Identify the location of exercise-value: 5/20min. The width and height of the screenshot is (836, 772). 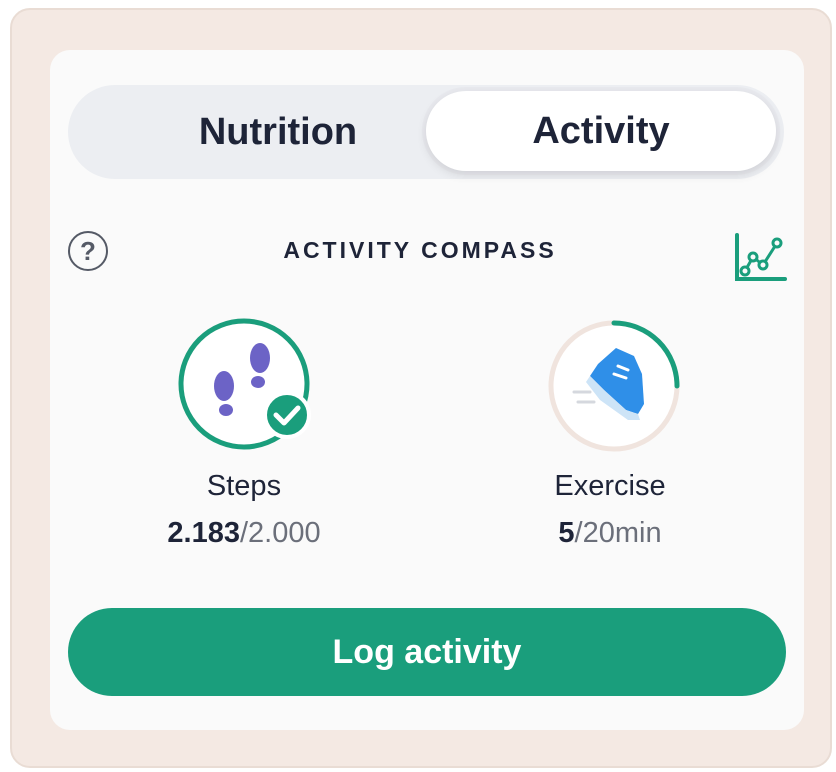
(610, 533).